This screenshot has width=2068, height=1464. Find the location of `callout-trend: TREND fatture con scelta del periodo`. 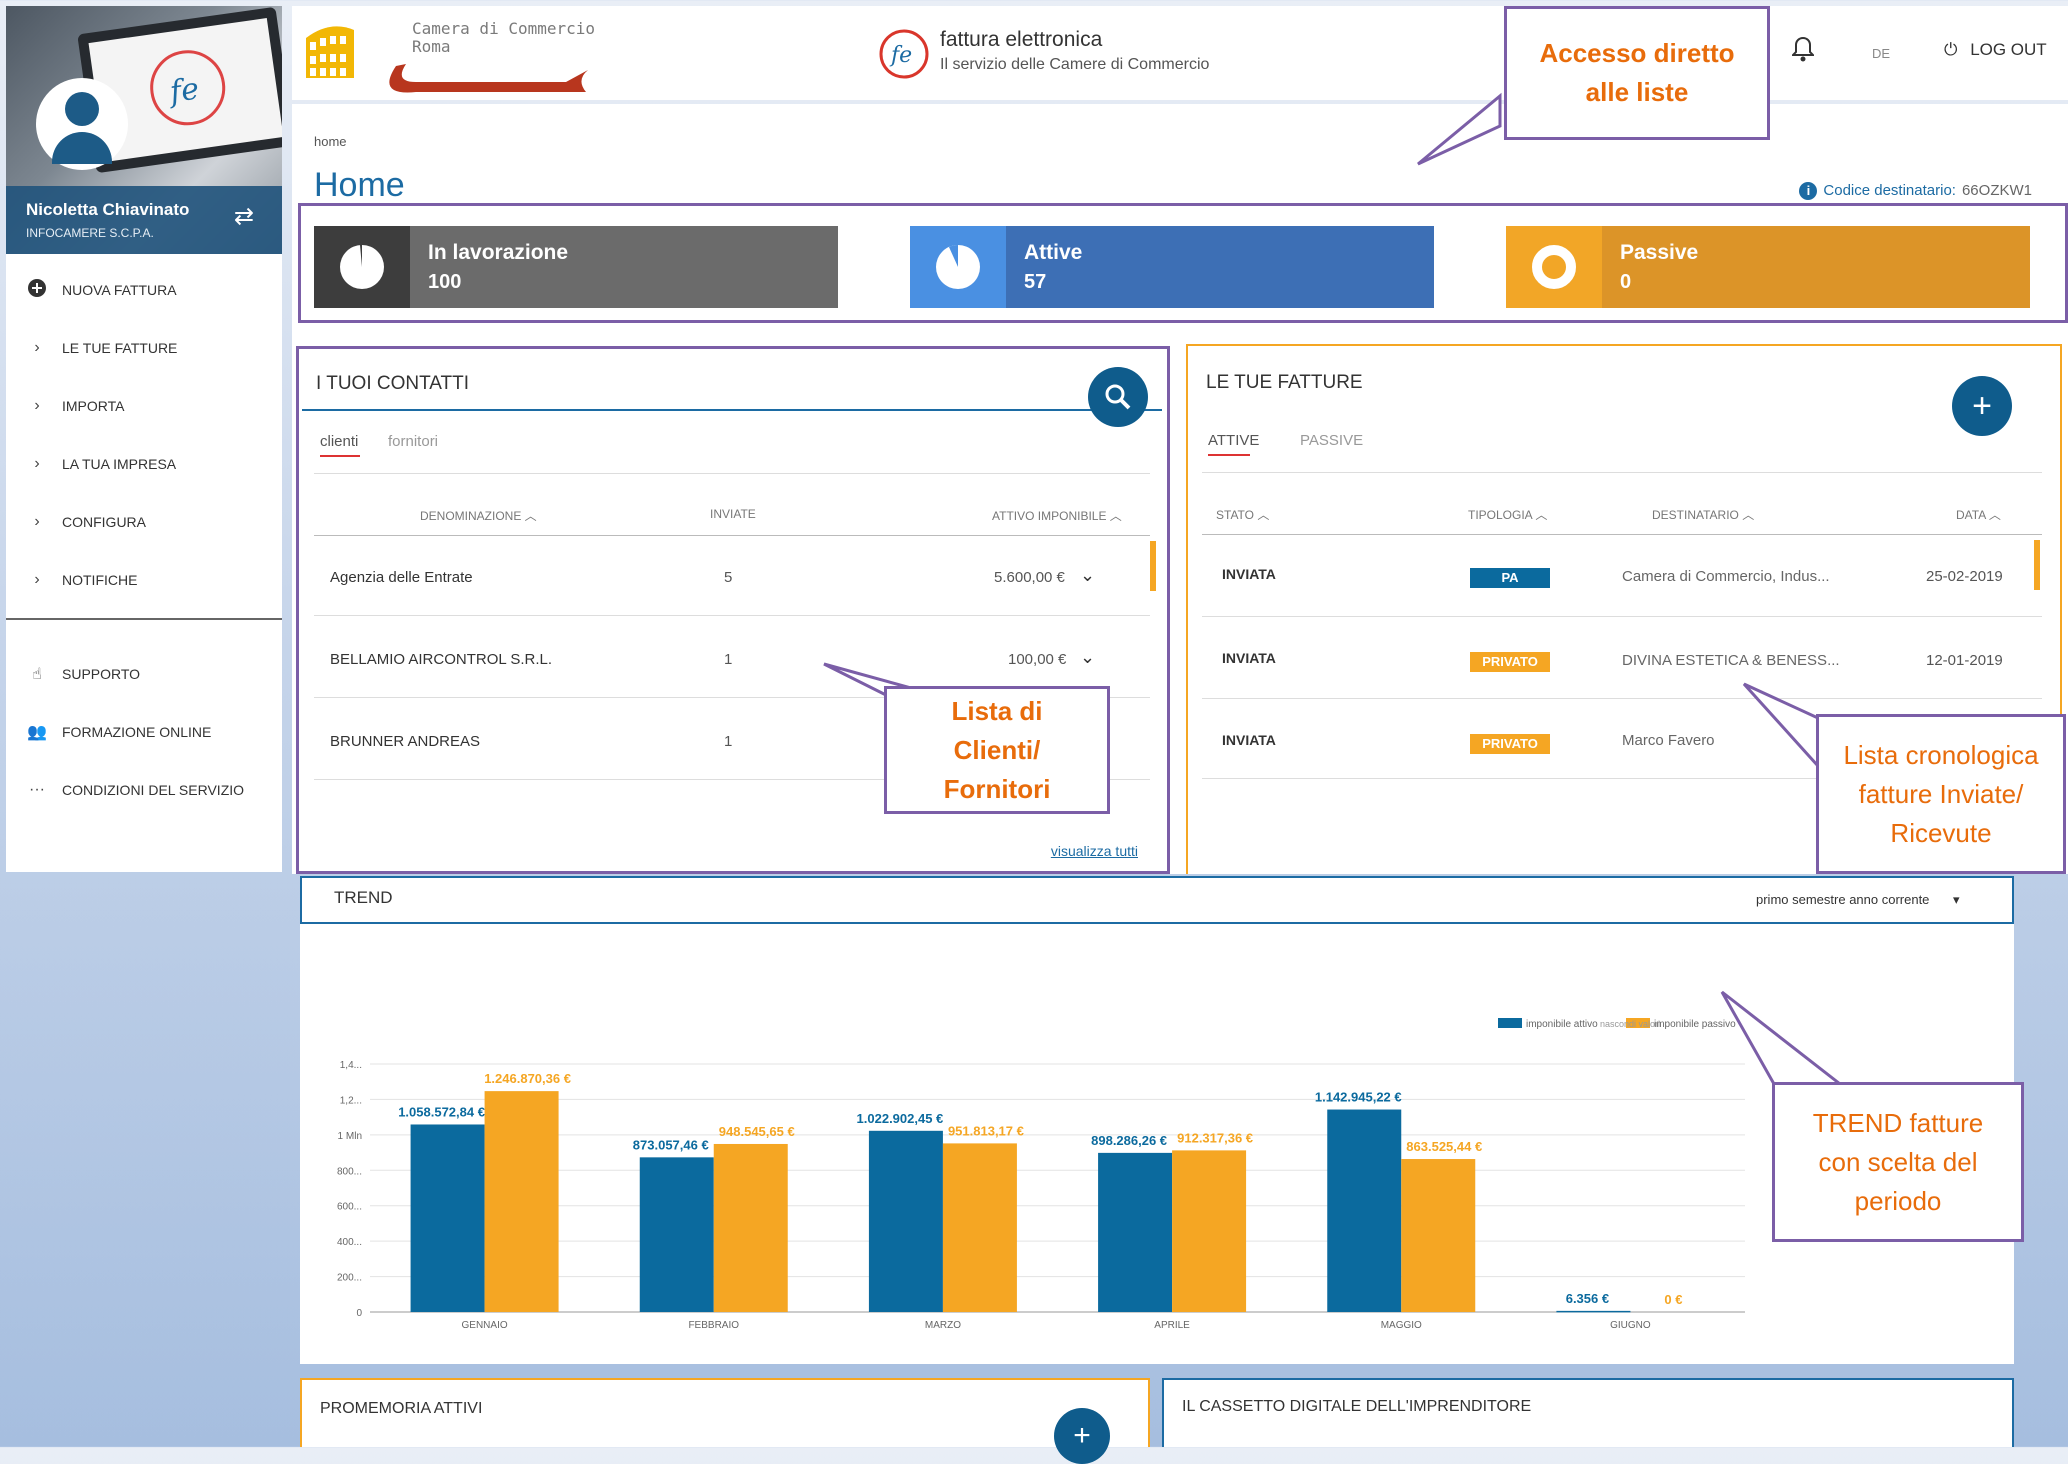

callout-trend: TREND fatture con scelta del periodo is located at coordinates (1898, 1162).